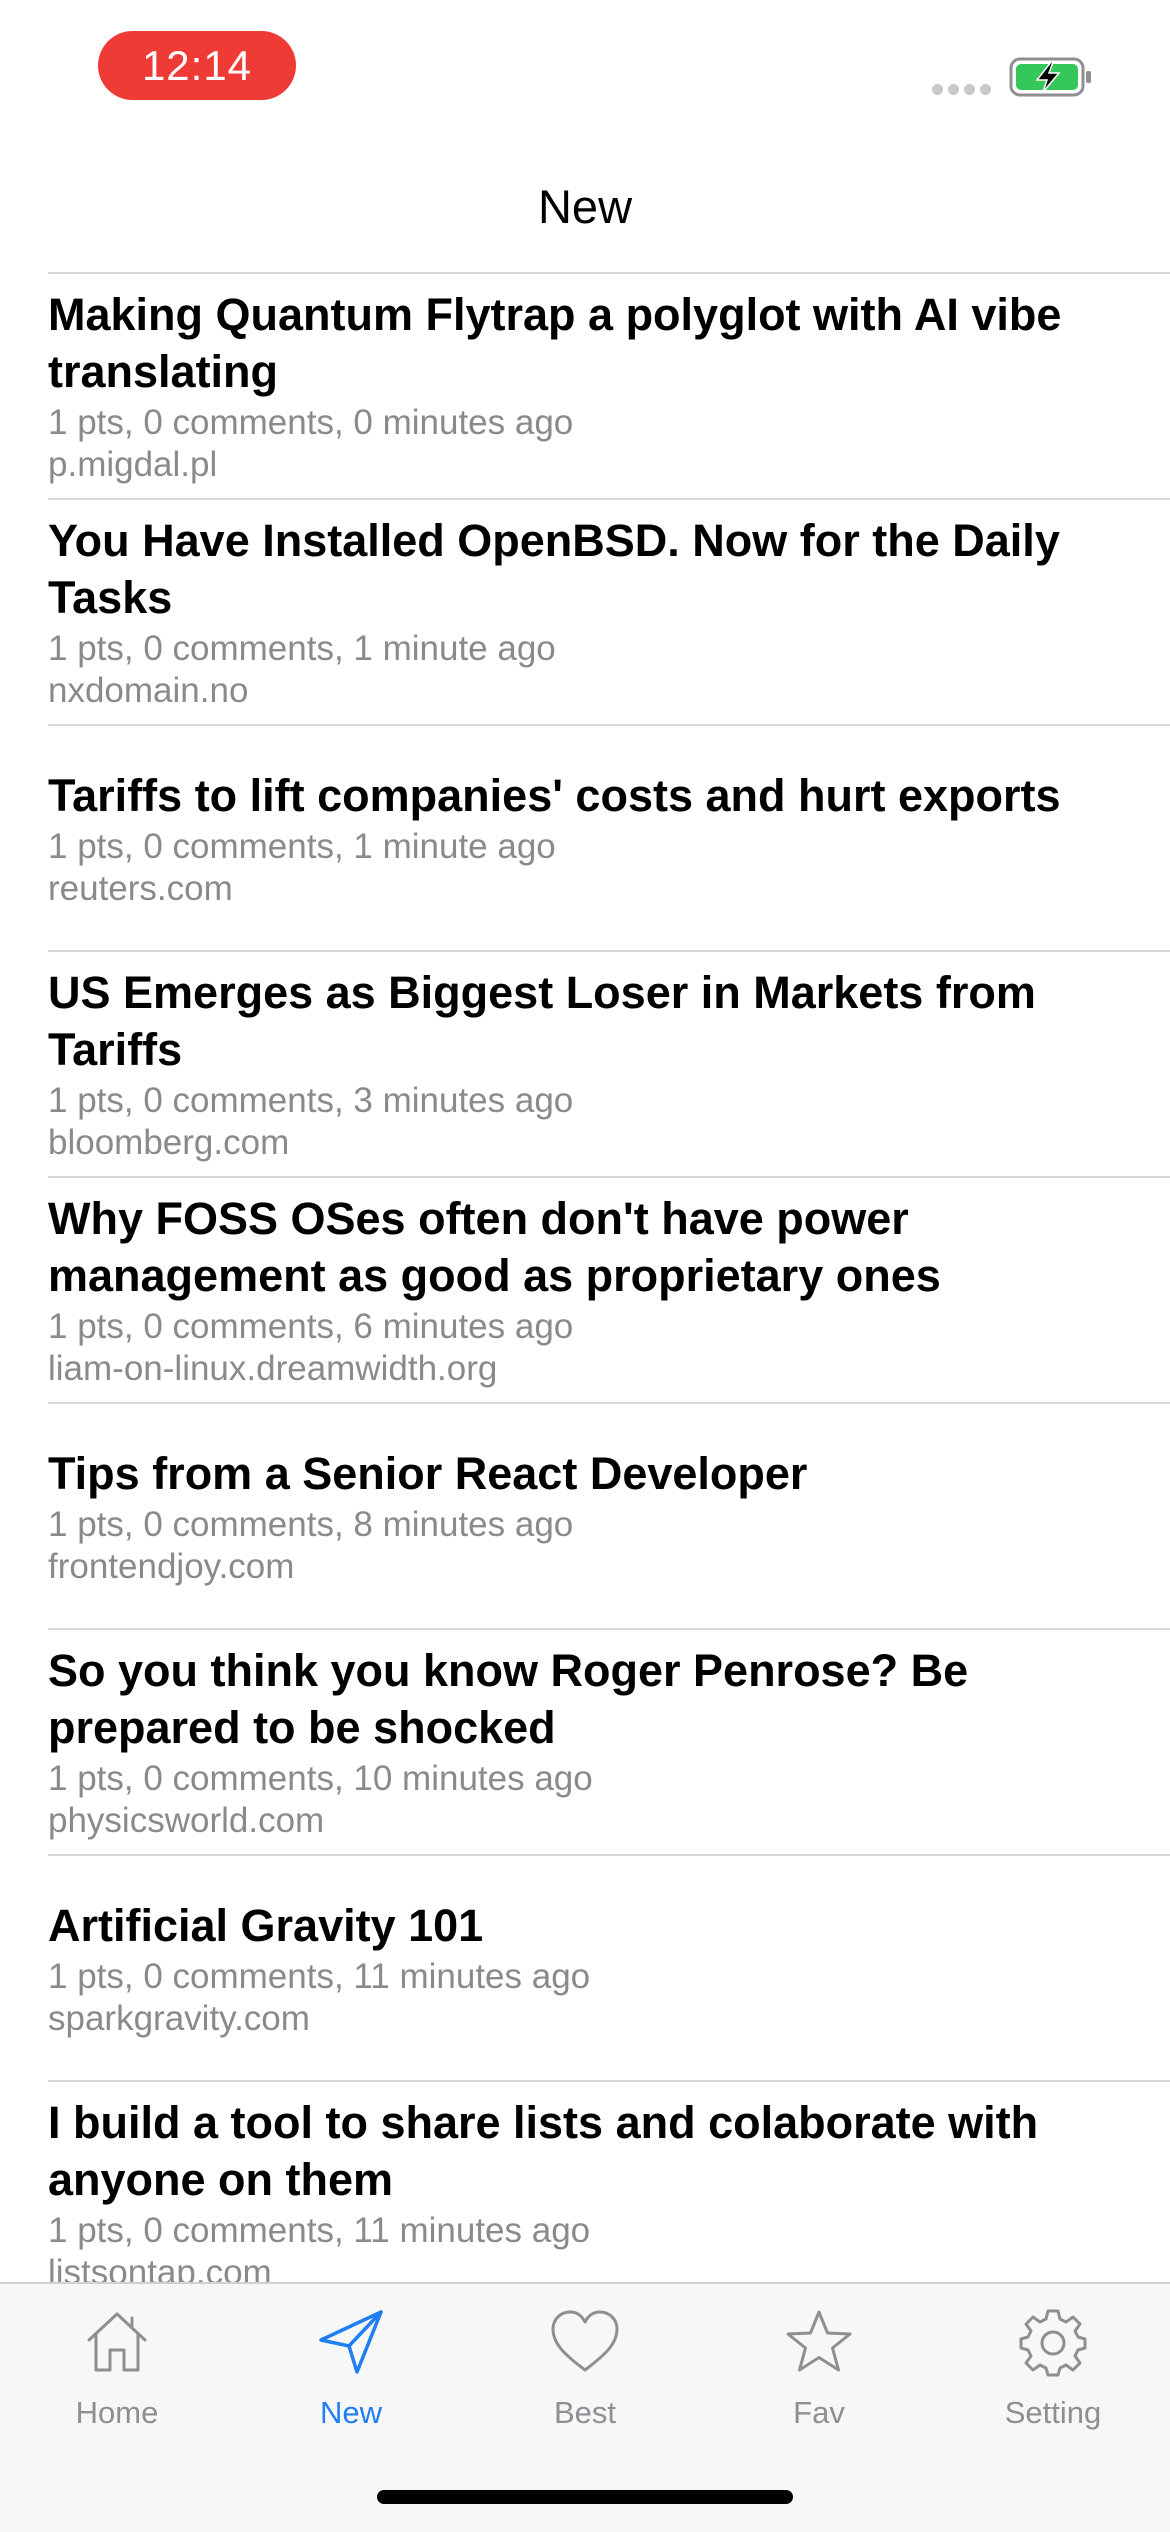 The image size is (1170, 2532). What do you see at coordinates (179, 2018) in the screenshot?
I see `story-domain: sparkgravity.com` at bounding box center [179, 2018].